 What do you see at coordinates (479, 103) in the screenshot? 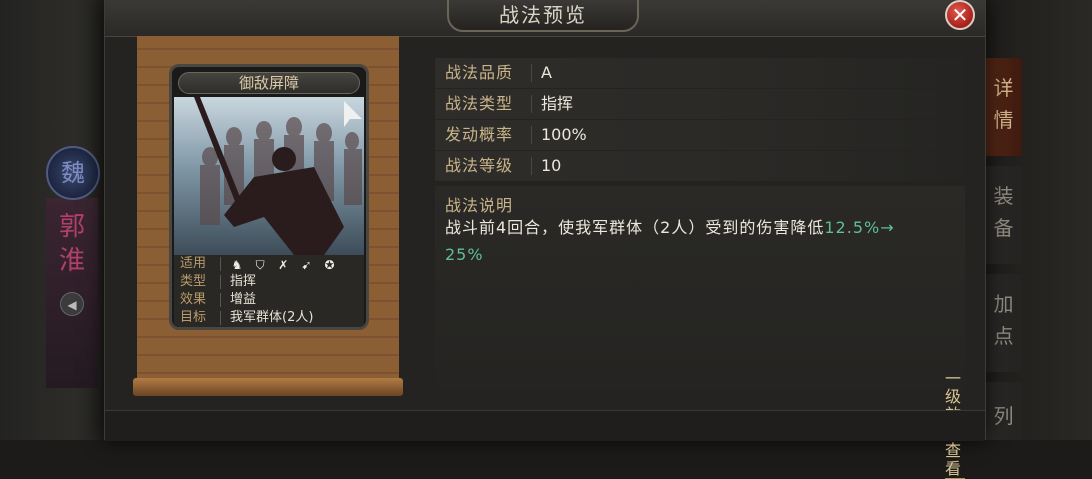
I see `info-key: 战法类型` at bounding box center [479, 103].